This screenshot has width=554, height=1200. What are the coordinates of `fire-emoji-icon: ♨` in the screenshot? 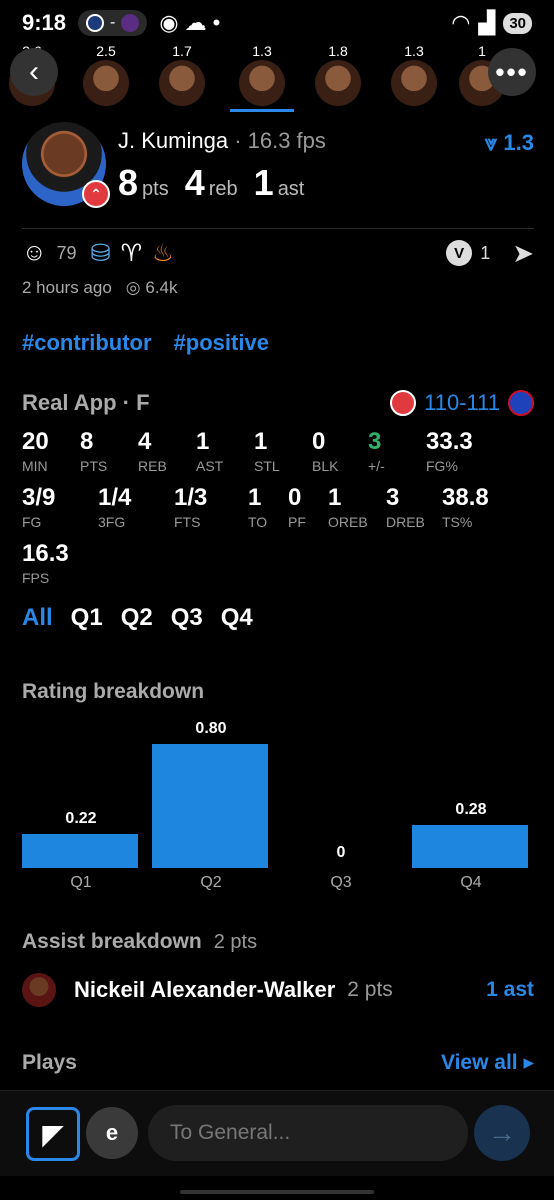 It's located at (163, 253).